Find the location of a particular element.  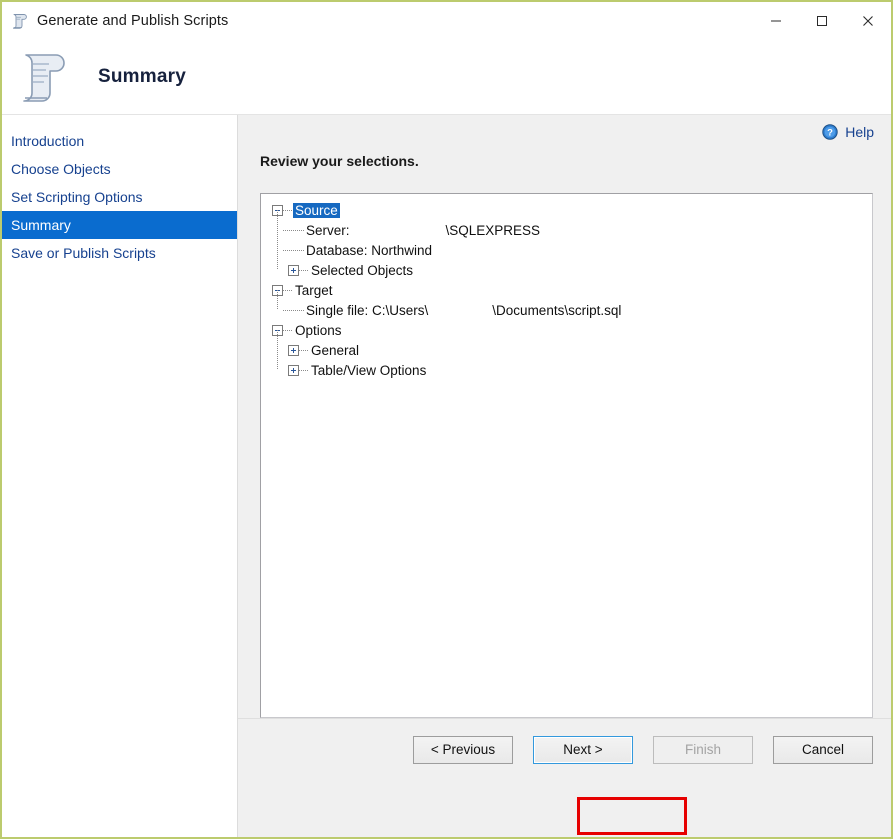

tree-label-selected-objects: Selected Objects is located at coordinates (362, 270).